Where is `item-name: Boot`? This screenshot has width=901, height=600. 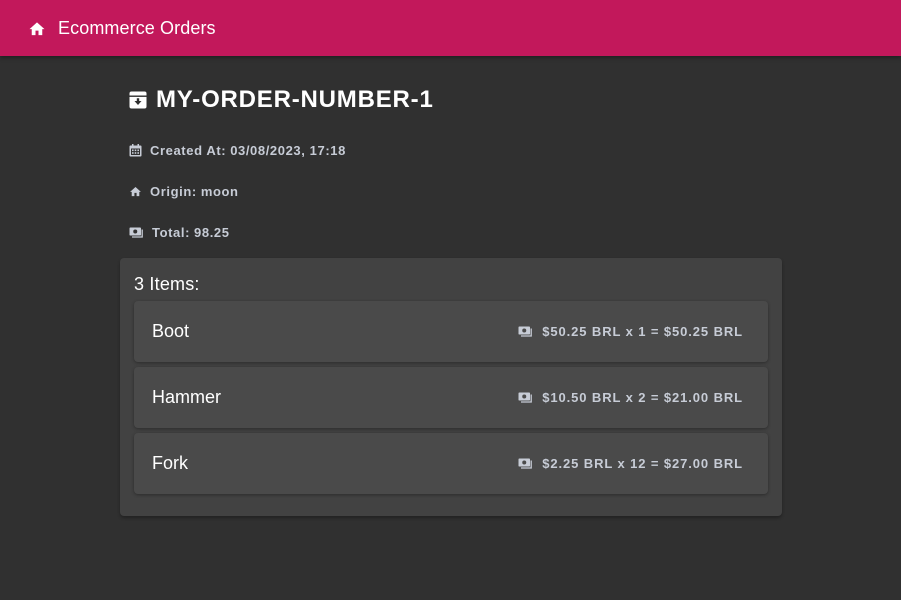
item-name: Boot is located at coordinates (171, 331).